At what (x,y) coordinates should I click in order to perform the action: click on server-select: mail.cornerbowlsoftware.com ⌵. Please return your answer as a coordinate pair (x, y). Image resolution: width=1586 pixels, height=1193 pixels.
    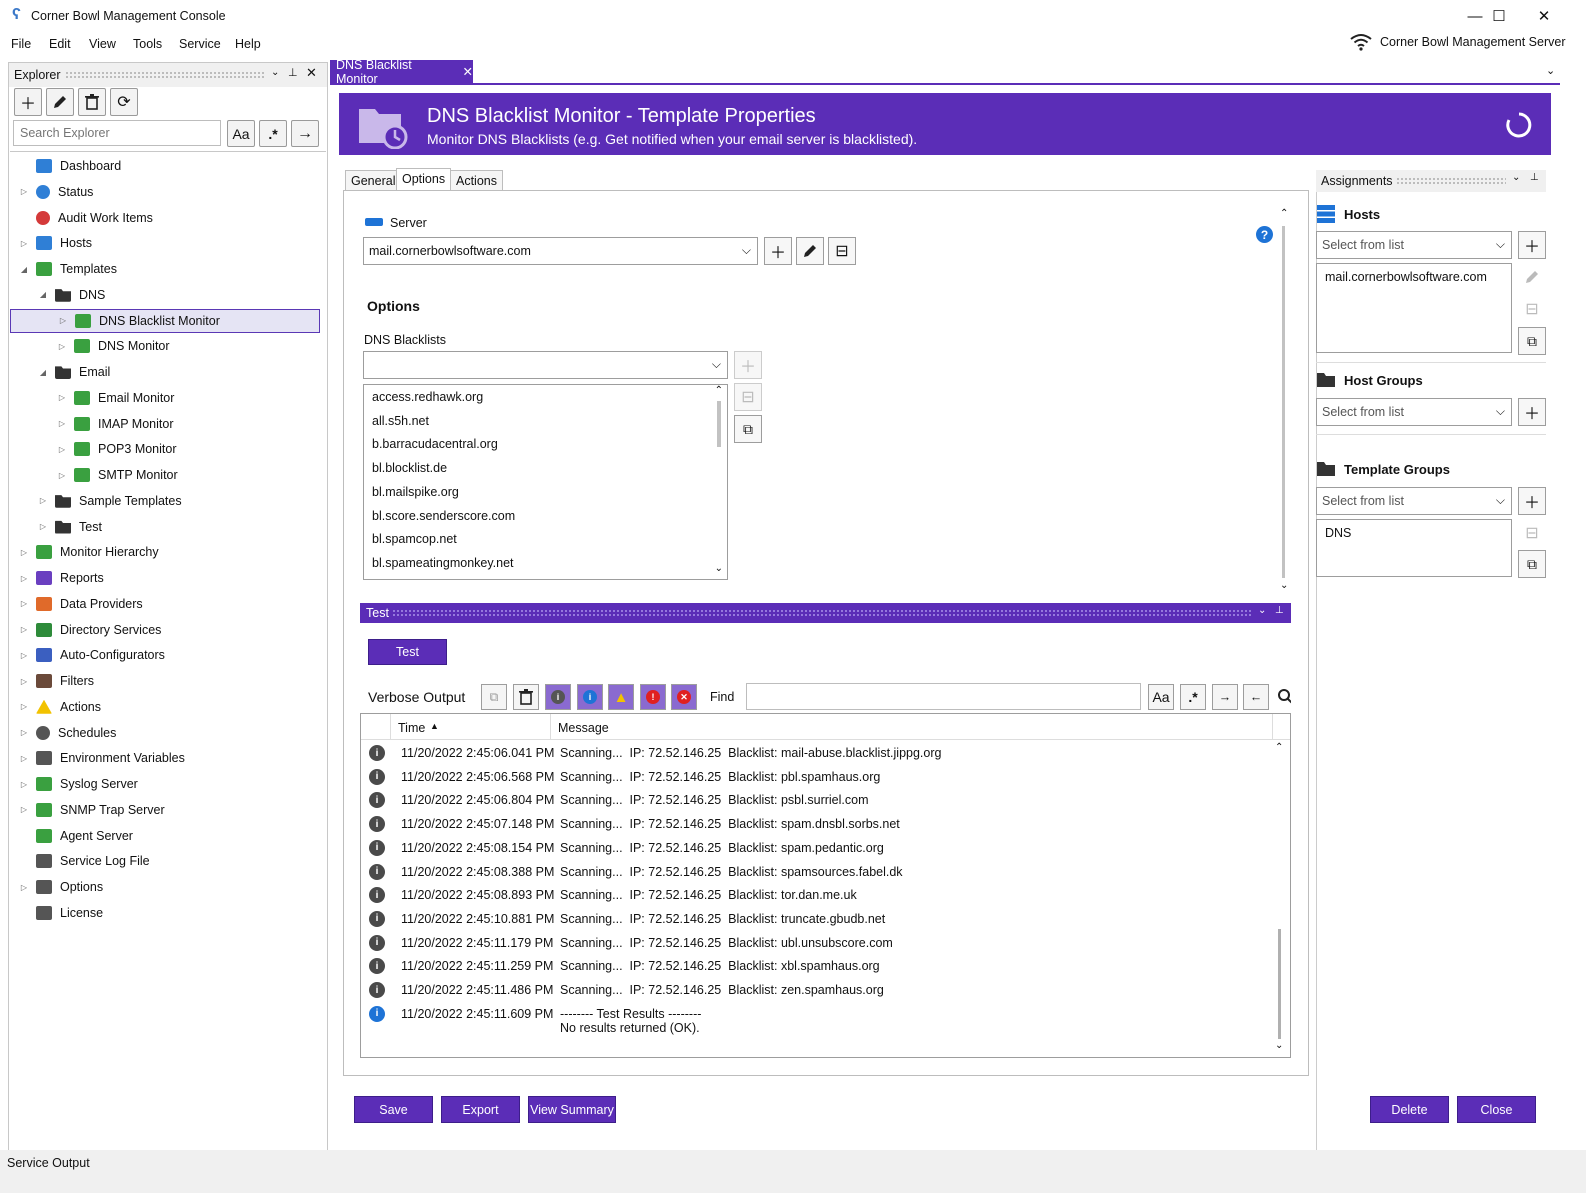
    Looking at the image, I should click on (560, 251).